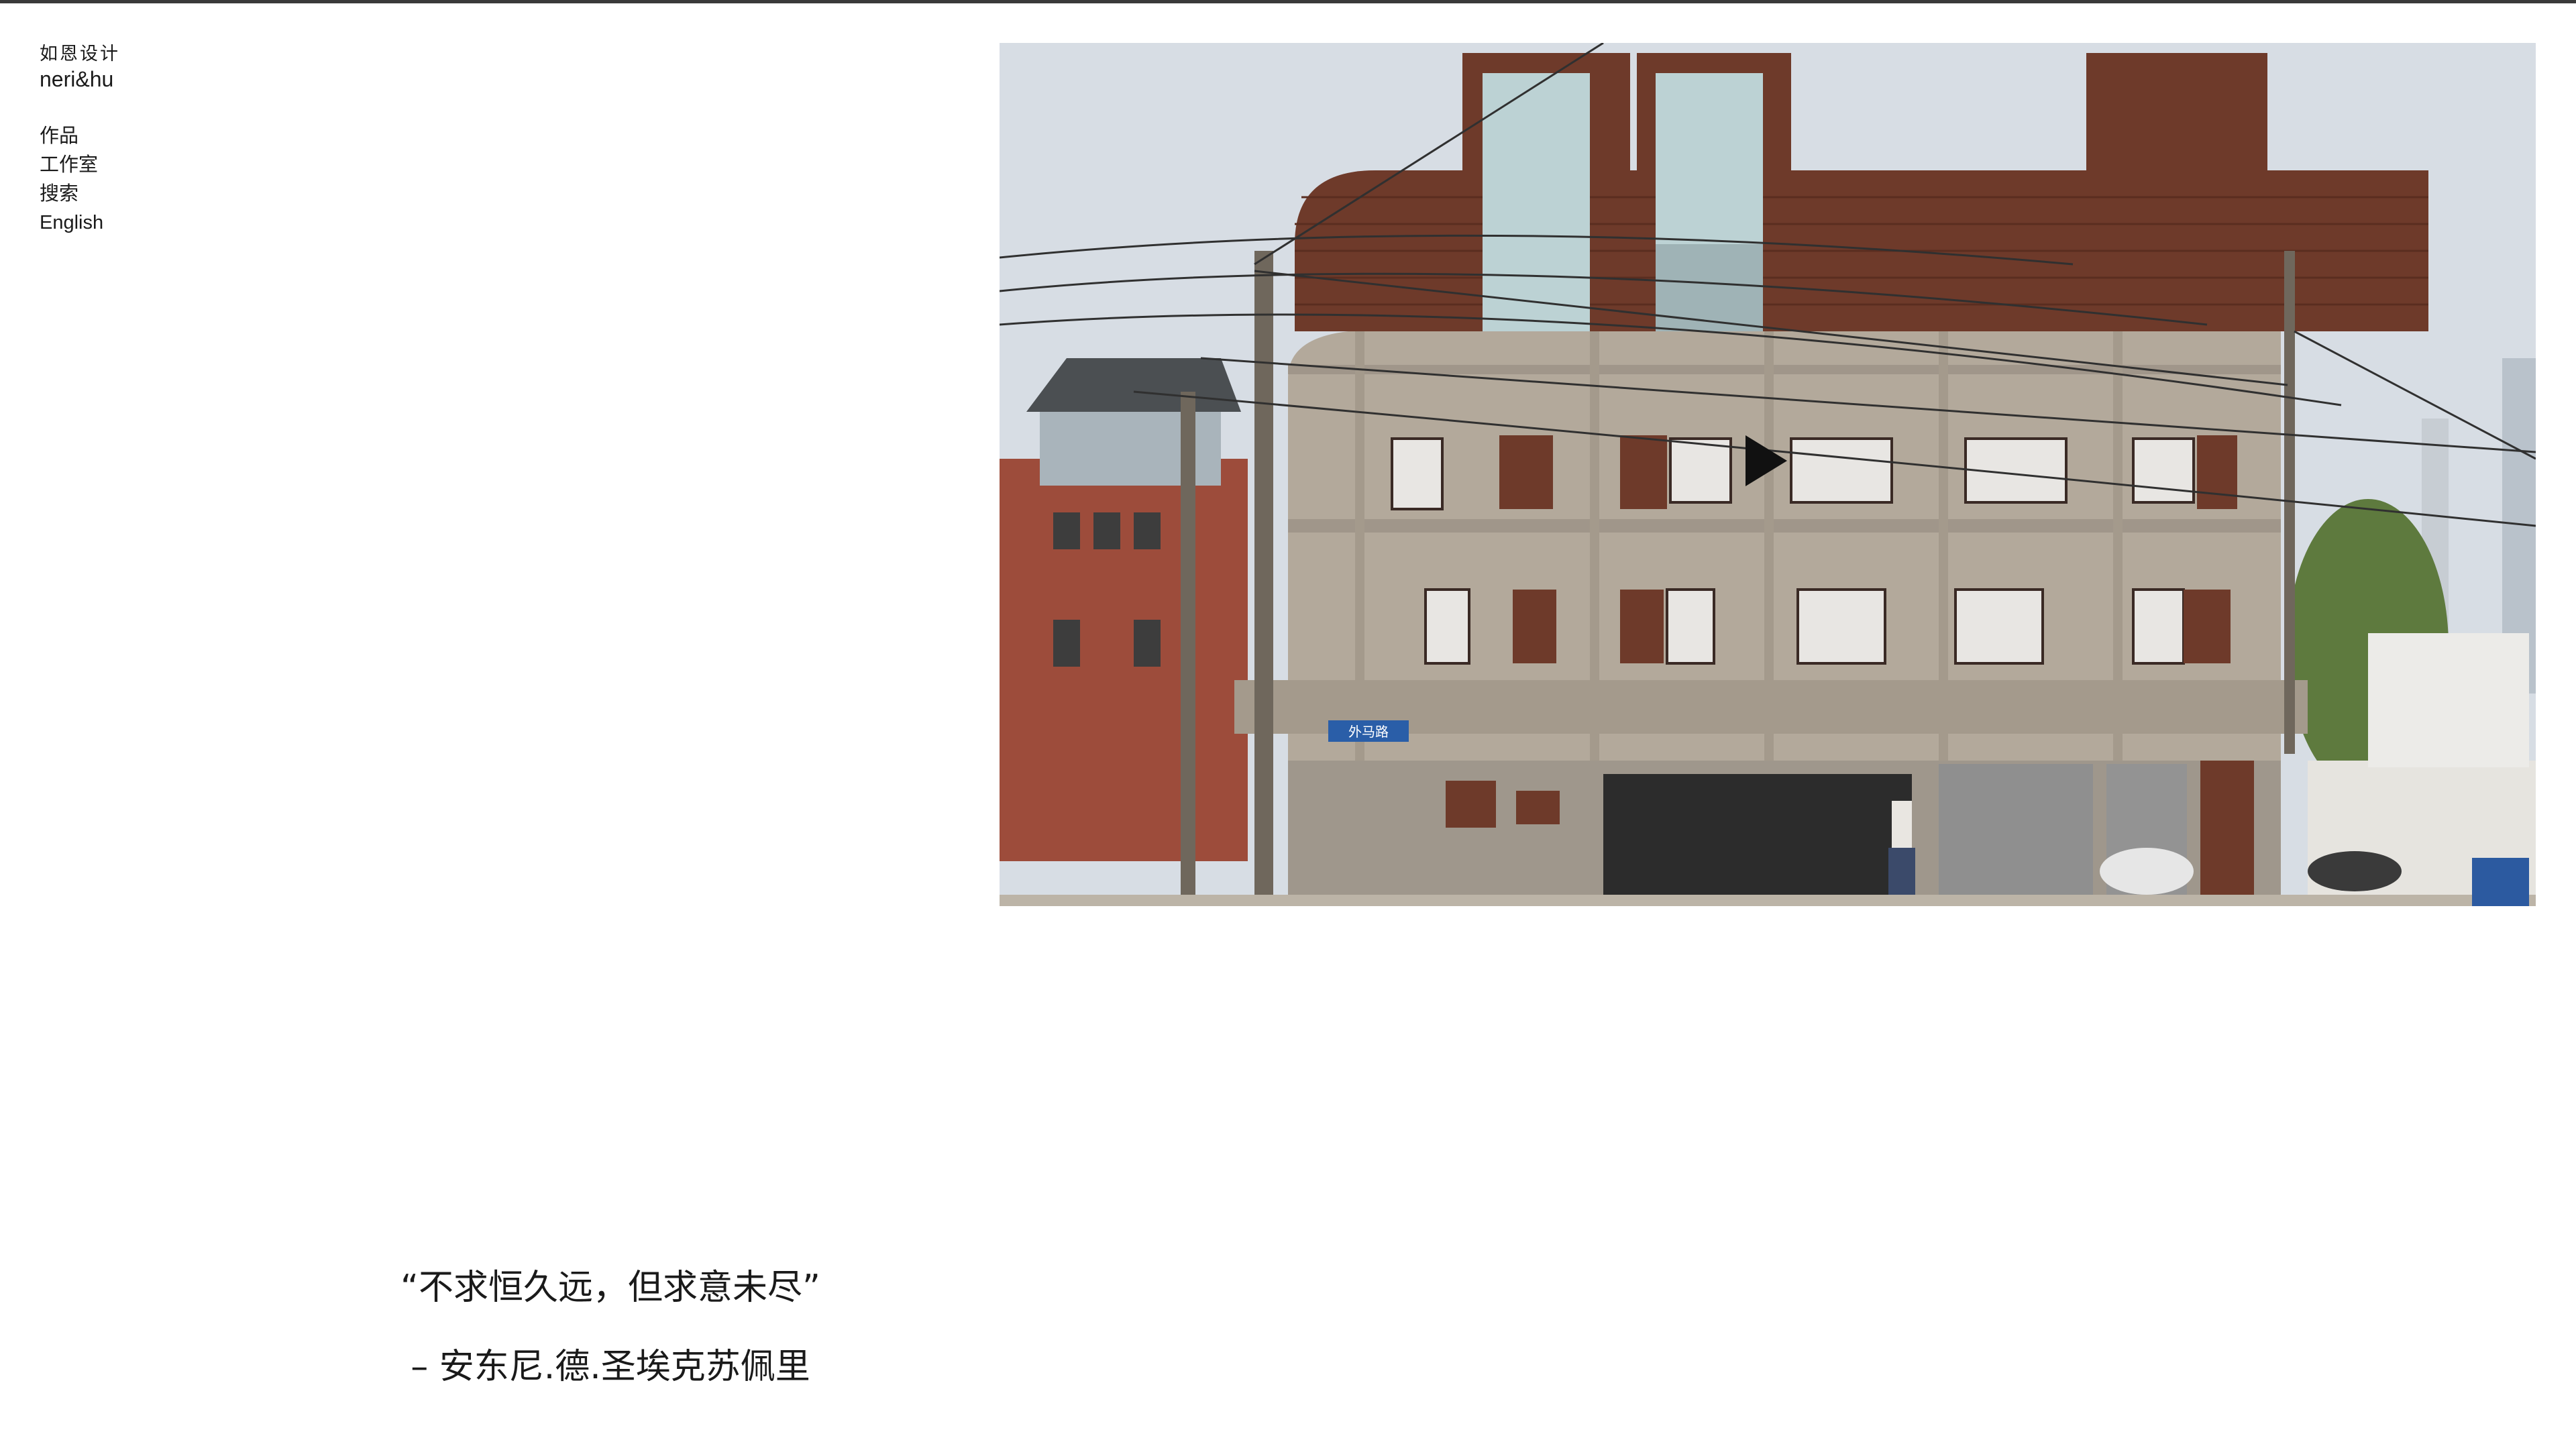  Describe the element at coordinates (71, 136) in the screenshot. I see `nav-item-works: 作品` at that location.